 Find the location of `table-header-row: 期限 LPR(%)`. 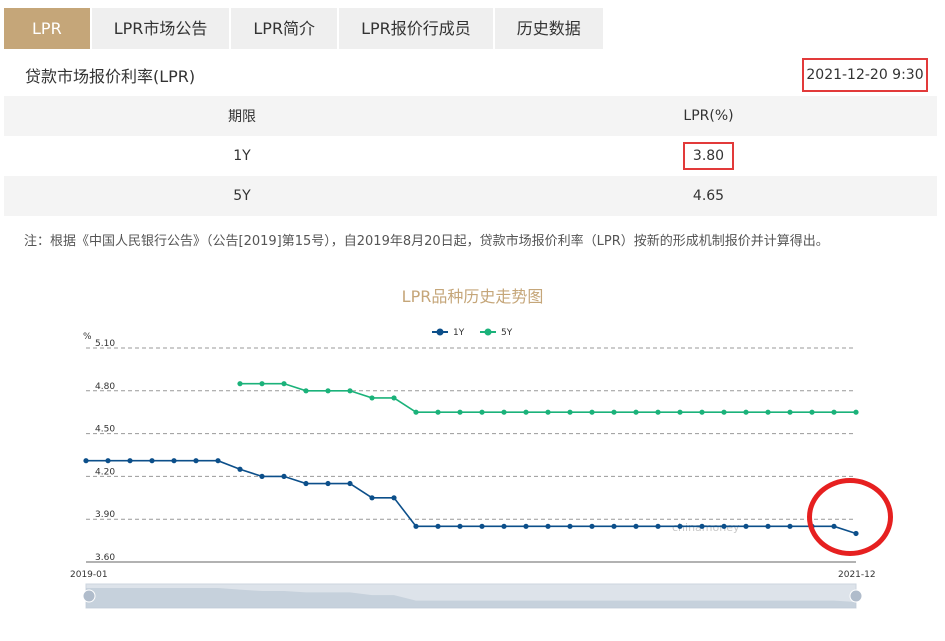

table-header-row: 期限 LPR(%) is located at coordinates (470, 116).